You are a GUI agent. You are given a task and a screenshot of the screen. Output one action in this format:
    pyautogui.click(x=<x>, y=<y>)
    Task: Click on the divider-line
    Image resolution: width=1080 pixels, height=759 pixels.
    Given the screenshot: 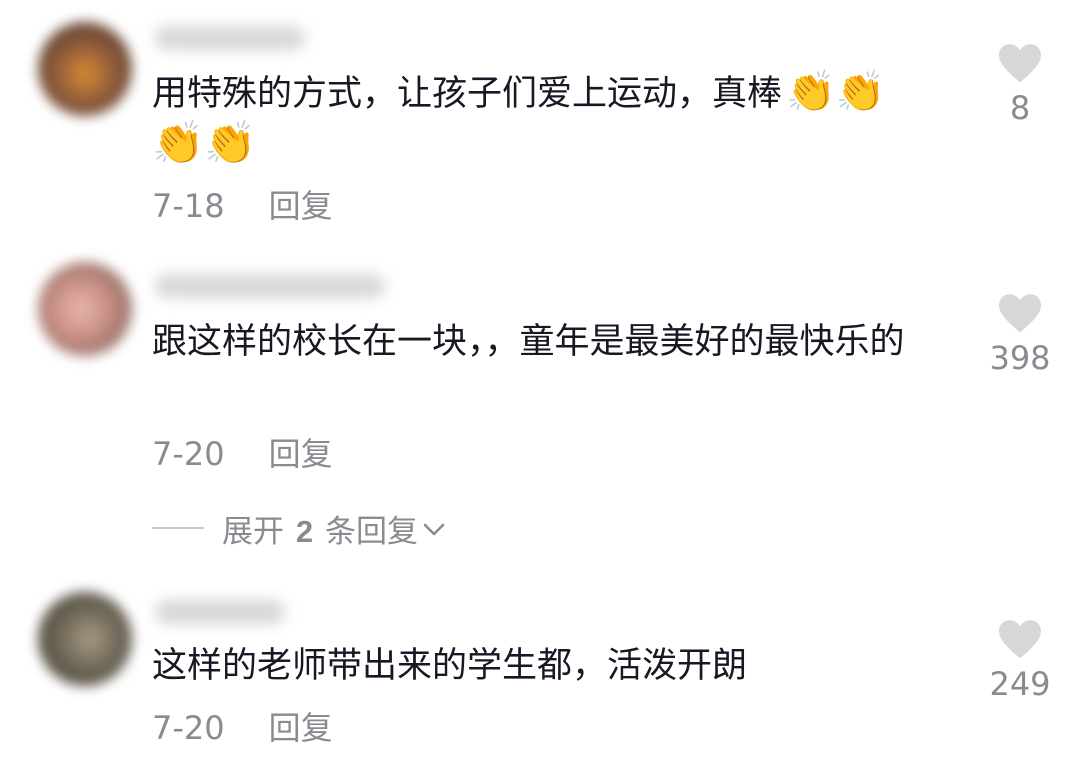 What is the action you would take?
    pyautogui.click(x=178, y=528)
    